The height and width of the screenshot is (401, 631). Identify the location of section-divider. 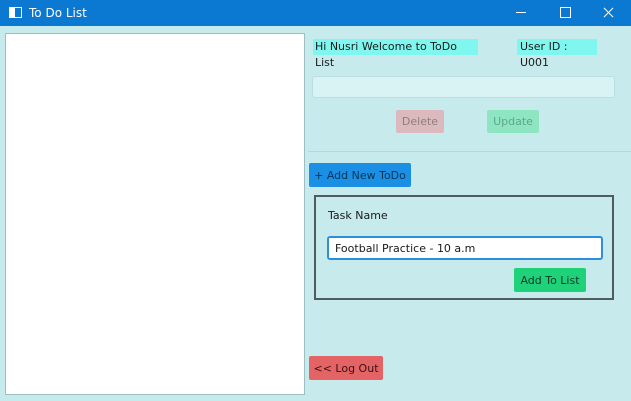
(469, 151).